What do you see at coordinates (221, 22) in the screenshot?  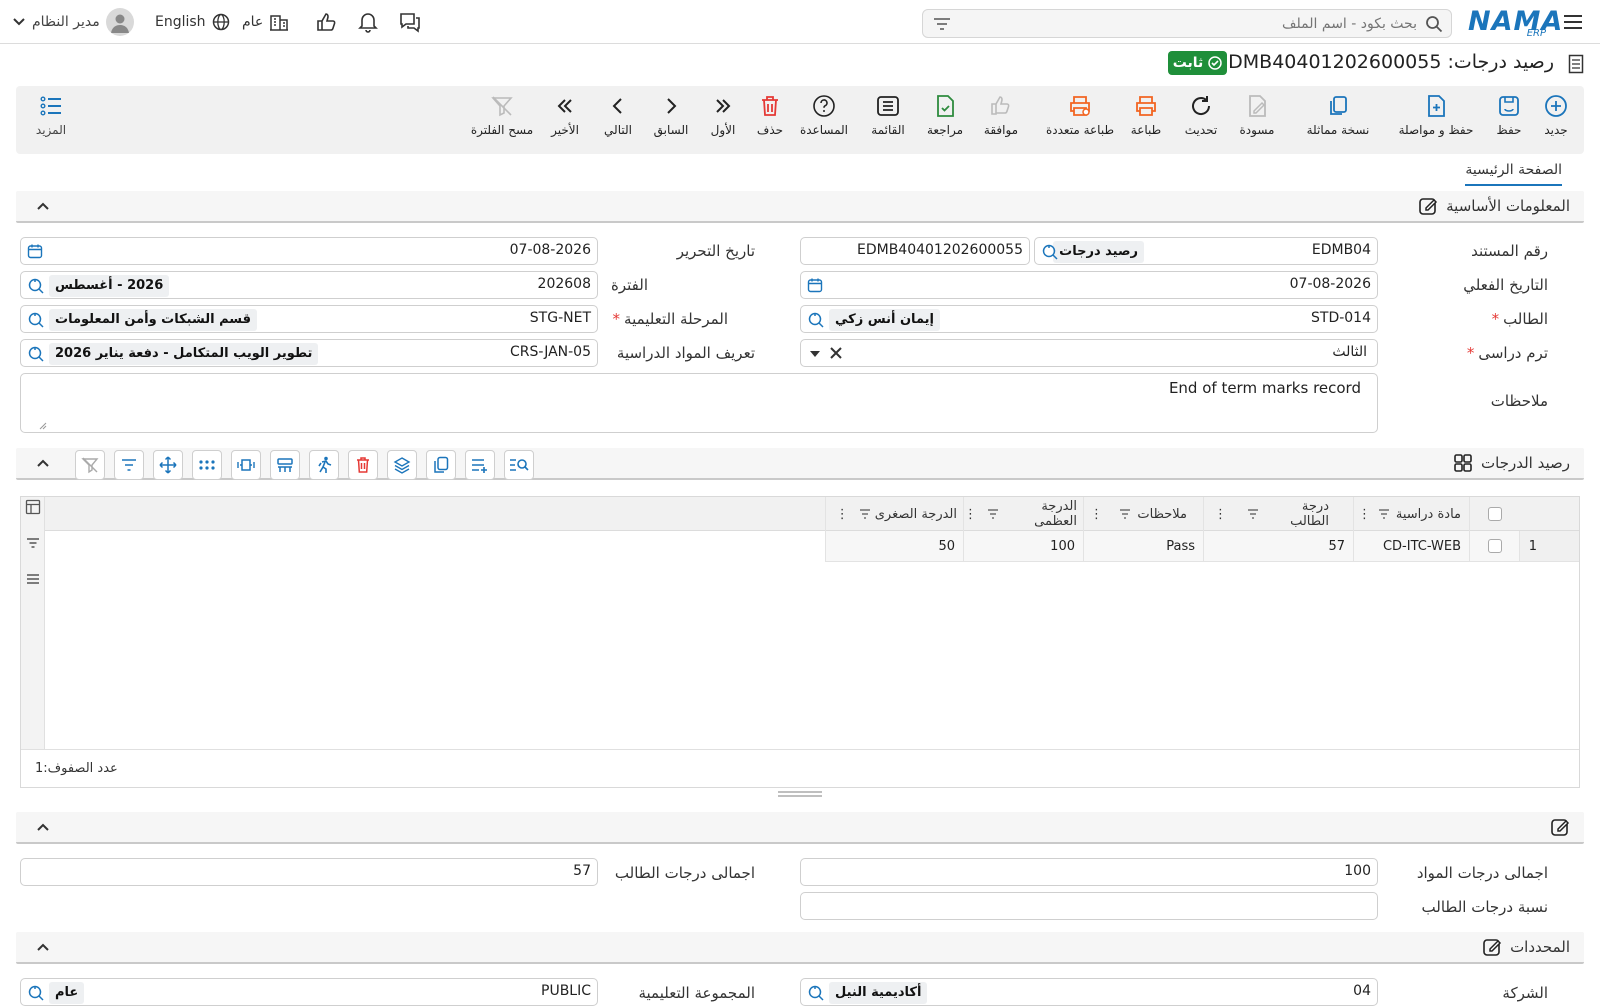 I see `globe-icon` at bounding box center [221, 22].